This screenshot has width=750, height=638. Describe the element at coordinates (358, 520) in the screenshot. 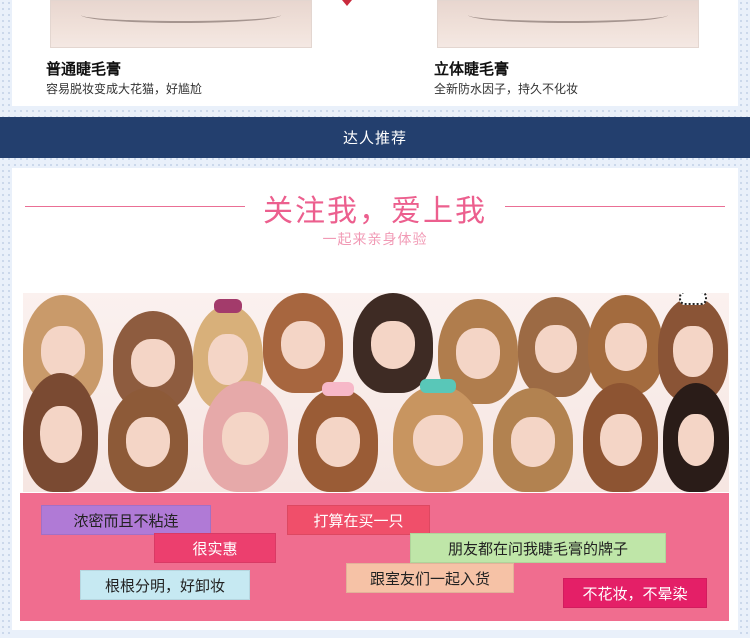

I see `review-tag: 打算在买一只` at that location.